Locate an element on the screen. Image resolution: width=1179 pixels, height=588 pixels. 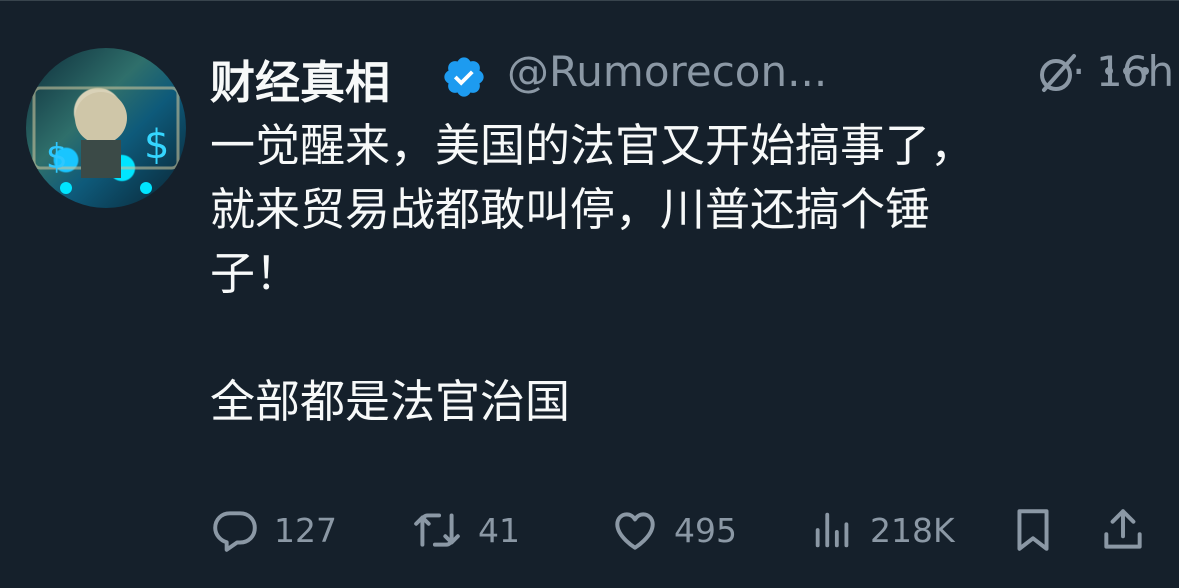
more-icon is located at coordinates (1127, 71).